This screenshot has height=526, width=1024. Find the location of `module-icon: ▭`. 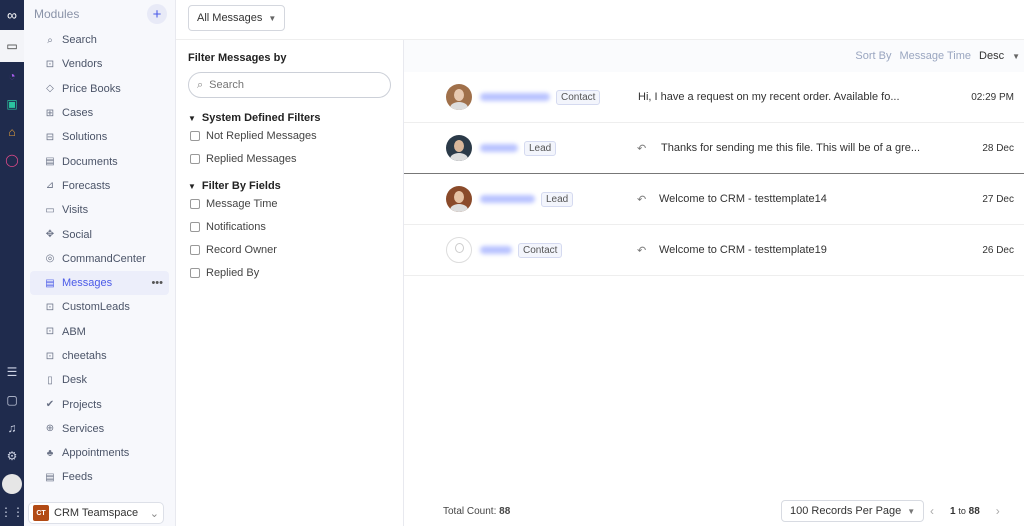

module-icon: ▭ is located at coordinates (50, 210).